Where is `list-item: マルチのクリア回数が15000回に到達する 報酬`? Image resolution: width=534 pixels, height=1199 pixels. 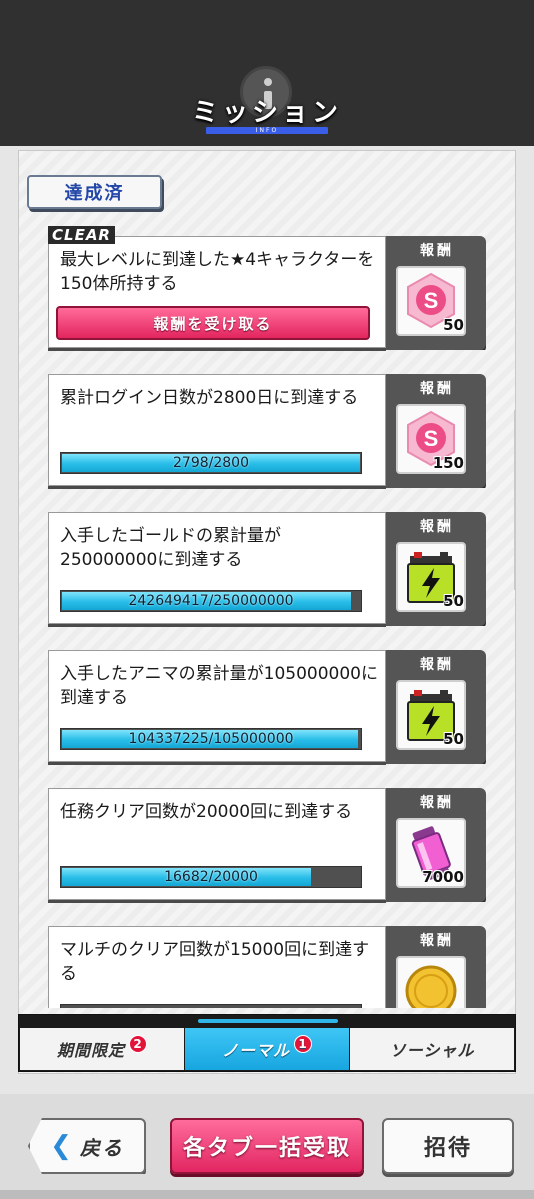
list-item: マルチのクリア回数が15000回に到達する 報酬 is located at coordinates (267, 967).